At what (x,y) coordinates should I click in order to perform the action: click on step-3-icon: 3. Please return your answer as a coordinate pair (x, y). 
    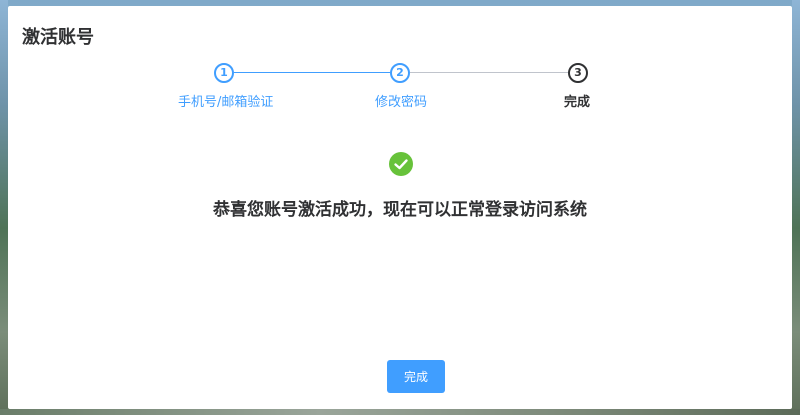
    Looking at the image, I should click on (578, 73).